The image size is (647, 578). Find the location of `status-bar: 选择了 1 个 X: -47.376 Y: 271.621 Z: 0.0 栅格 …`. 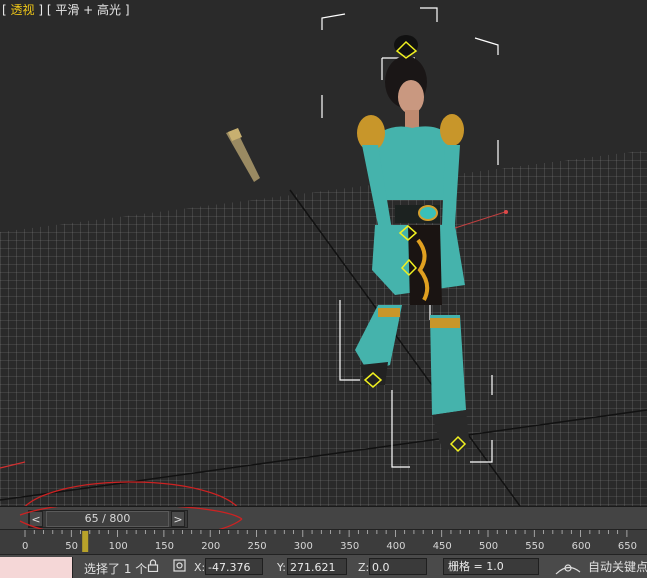

status-bar: 选择了 1 个 X: -47.376 Y: 271.621 Z: 0.0 栅格 … is located at coordinates (323, 566).